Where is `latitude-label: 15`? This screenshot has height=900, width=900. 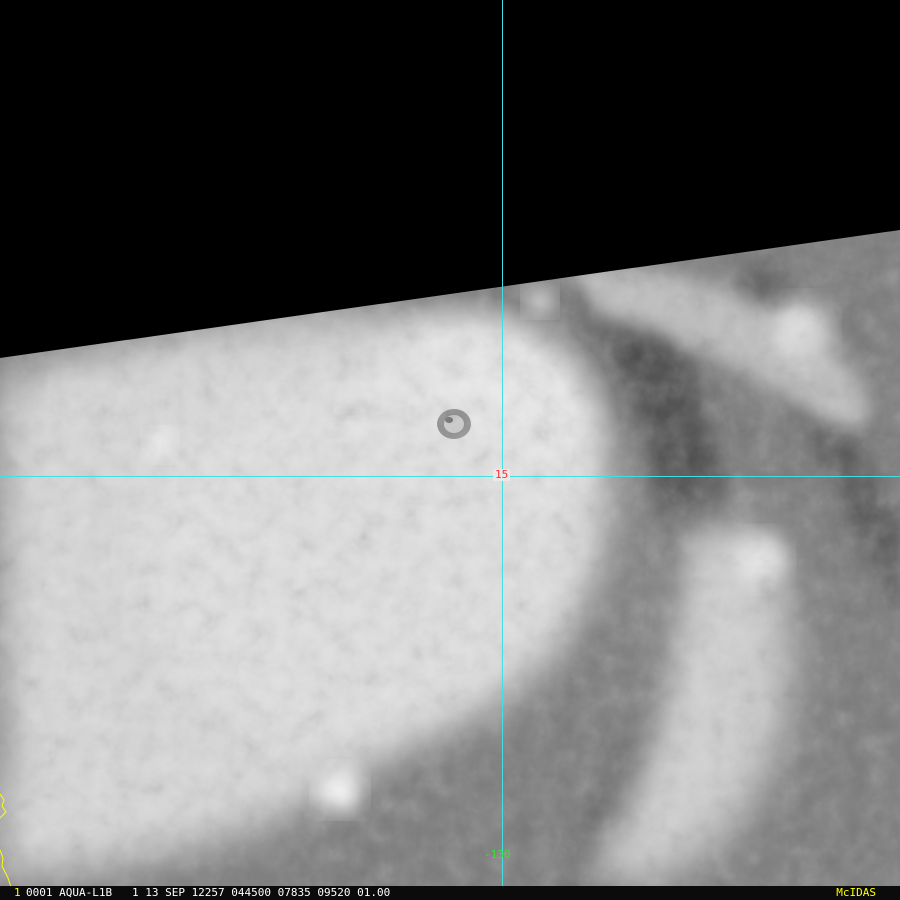
latitude-label: 15 is located at coordinates (502, 474).